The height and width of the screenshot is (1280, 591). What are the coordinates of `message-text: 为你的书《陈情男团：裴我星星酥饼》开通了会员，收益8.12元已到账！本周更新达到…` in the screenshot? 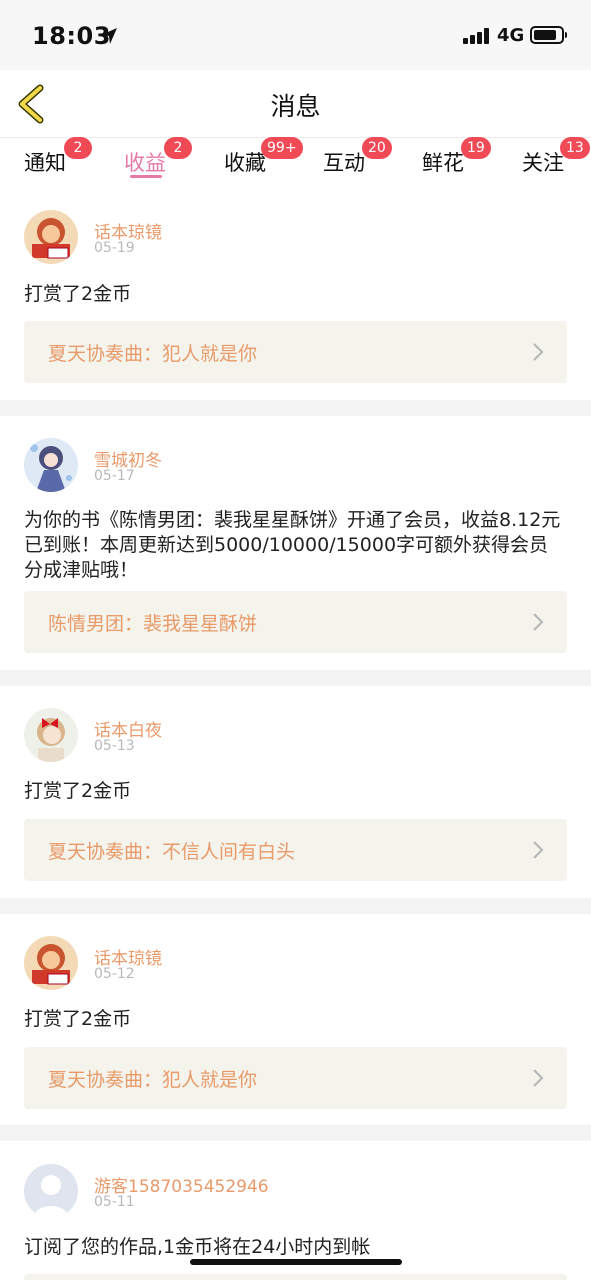 It's located at (292, 545).